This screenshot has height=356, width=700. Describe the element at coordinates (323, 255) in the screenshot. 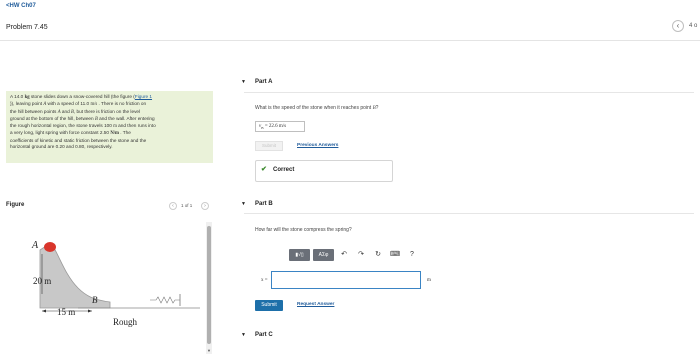

I see `greek-symbols-button: ΑΣφ` at that location.